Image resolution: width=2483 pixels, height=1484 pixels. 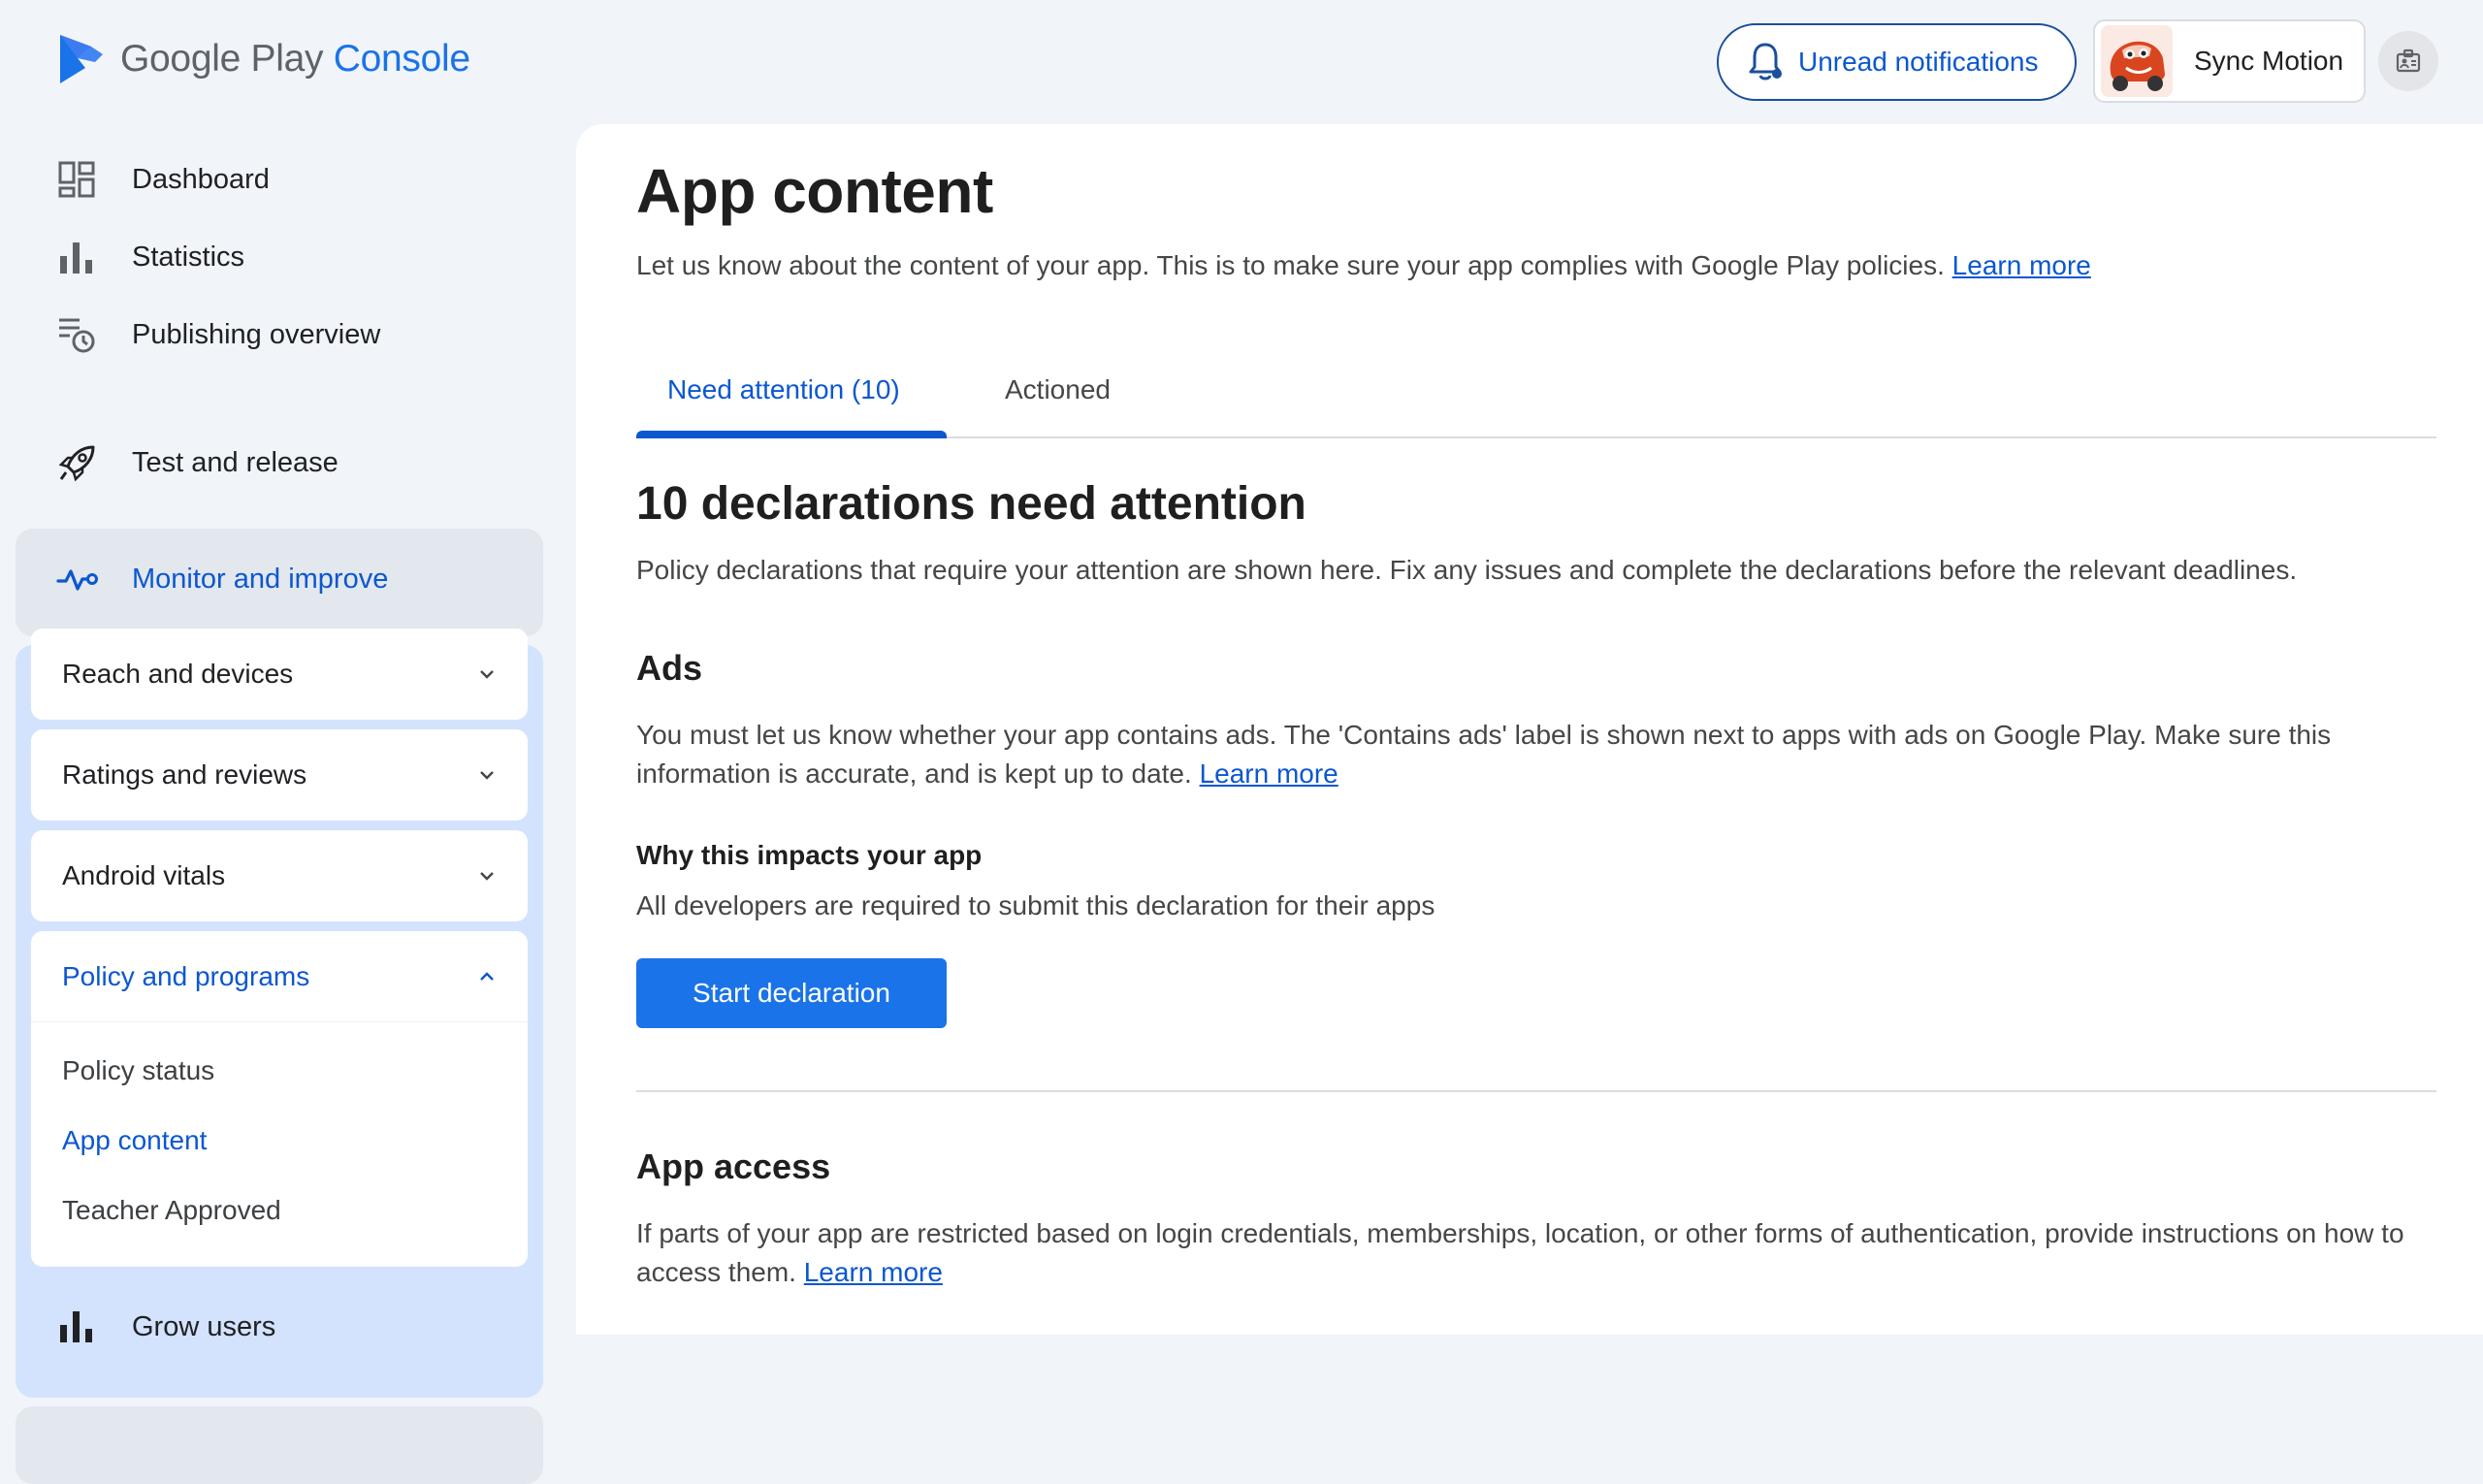 What do you see at coordinates (189, 257) in the screenshot?
I see `sidebar-item-label: Statistics` at bounding box center [189, 257].